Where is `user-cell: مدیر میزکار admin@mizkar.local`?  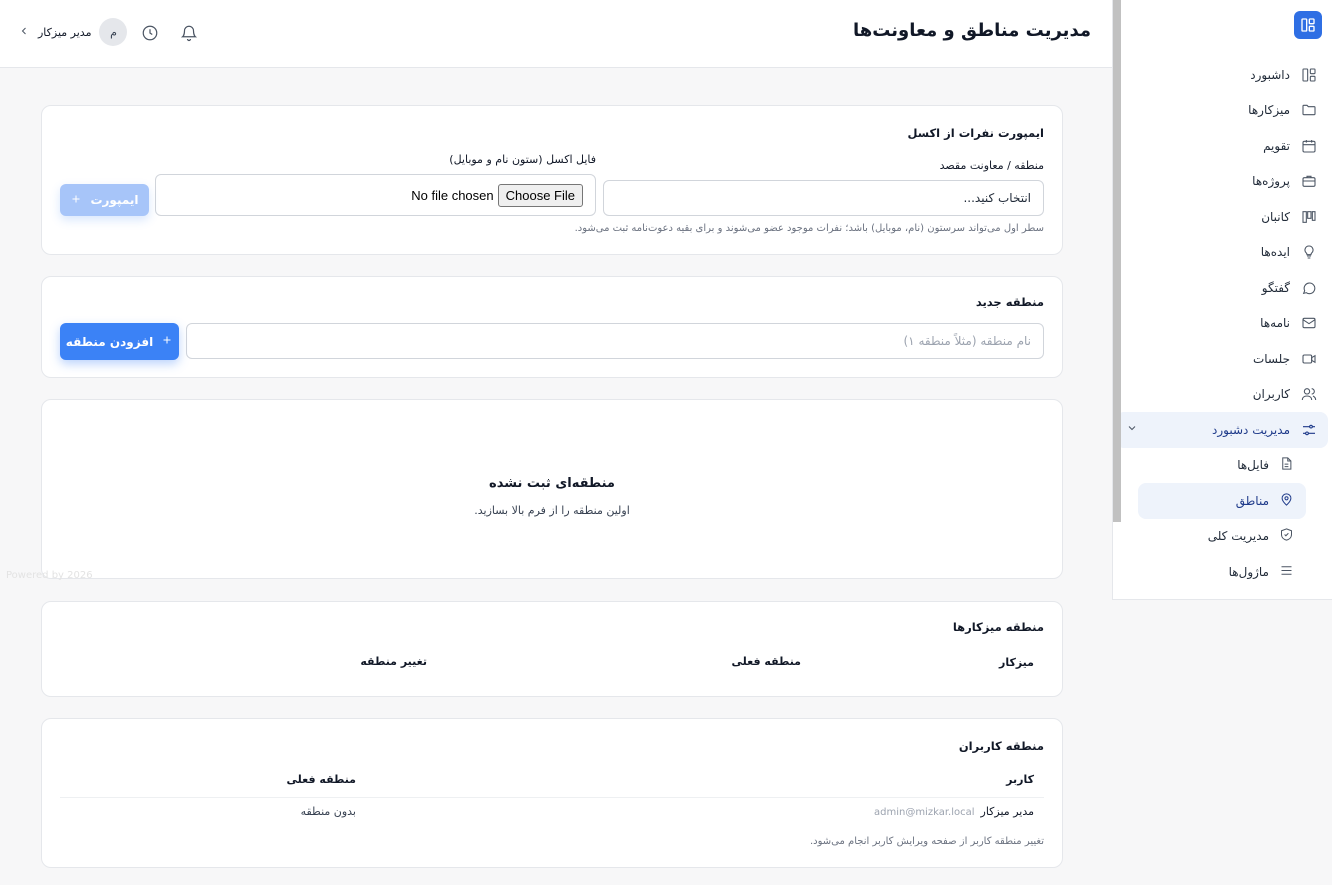
user-cell: مدیر میزکار admin@mizkar.local is located at coordinates (954, 811).